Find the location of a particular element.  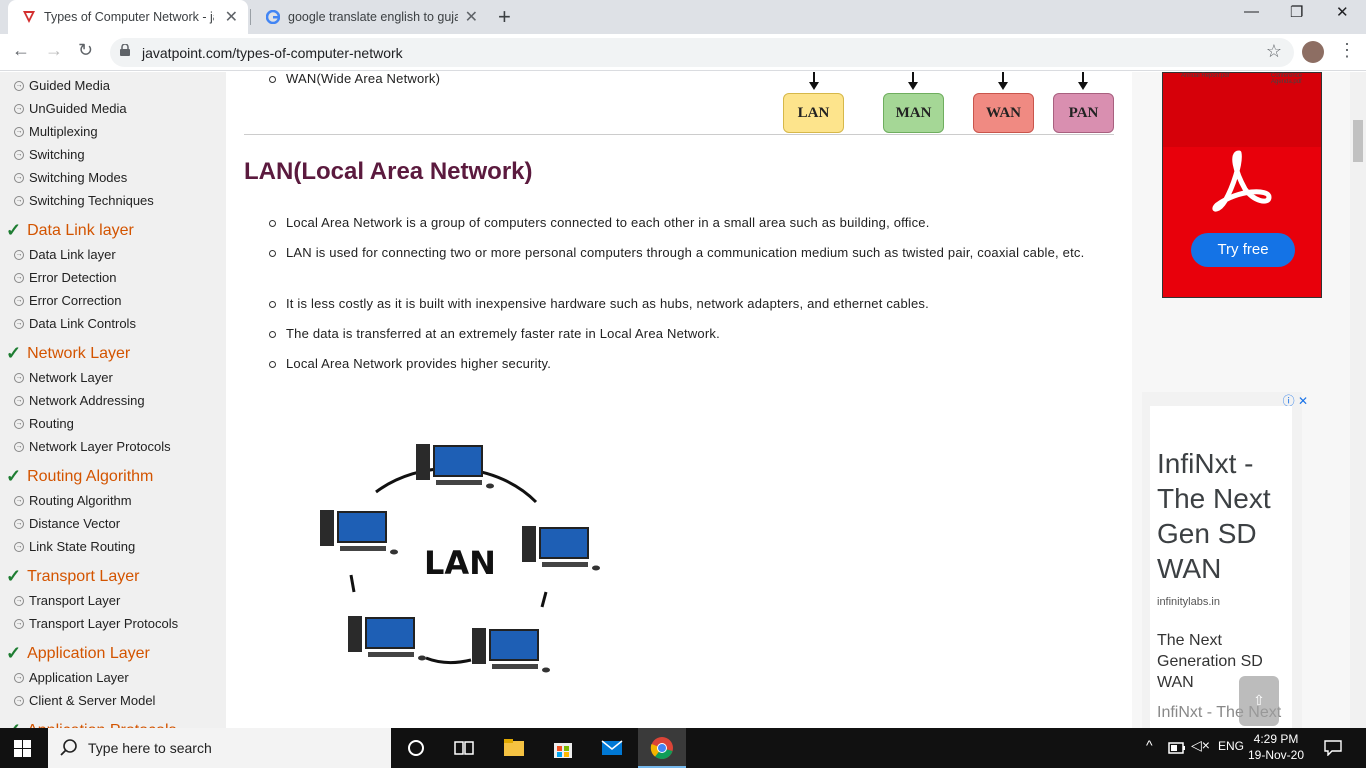

notifications-icon is located at coordinates (1333, 748).